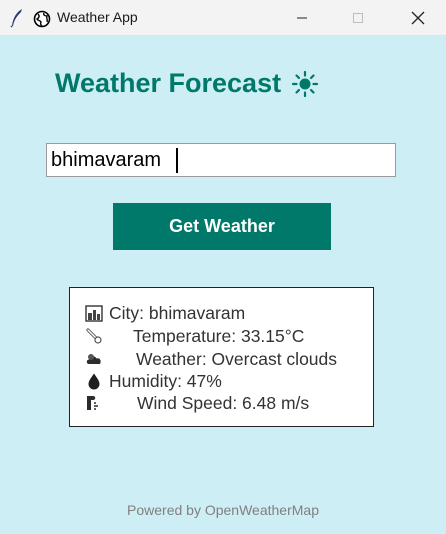 This screenshot has height=534, width=446. Describe the element at coordinates (42, 19) in the screenshot. I see `globe-icon` at that location.